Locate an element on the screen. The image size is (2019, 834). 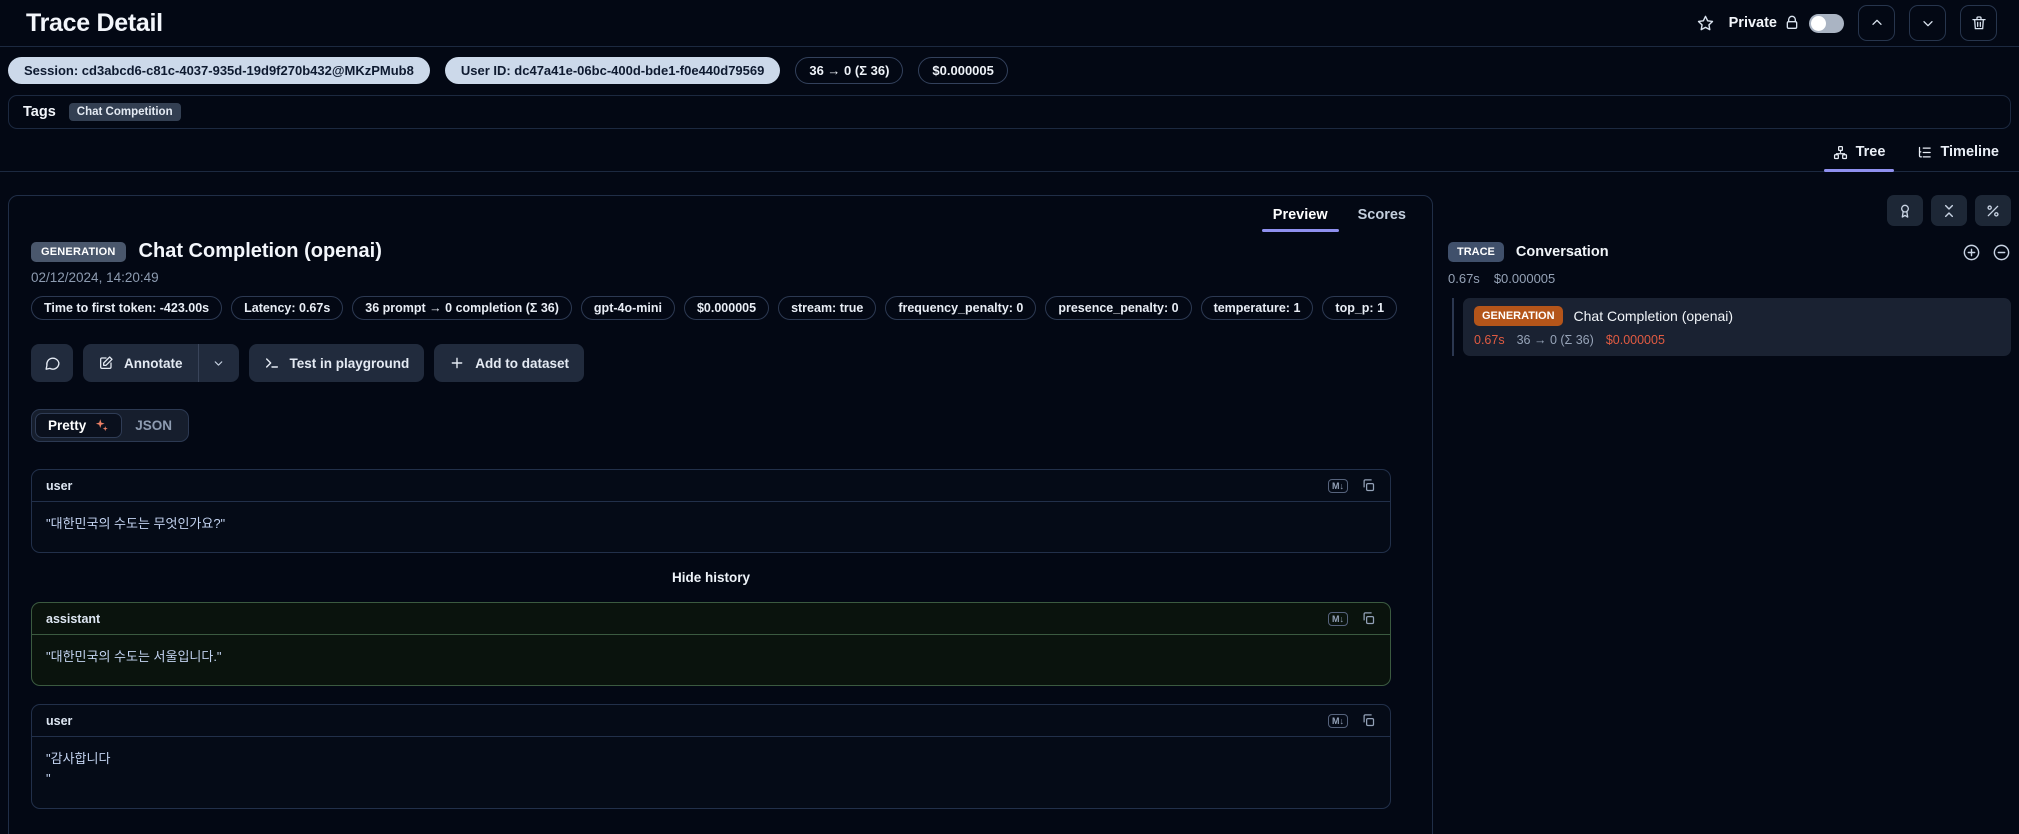
fold-vertical-icon is located at coordinates (1949, 211).